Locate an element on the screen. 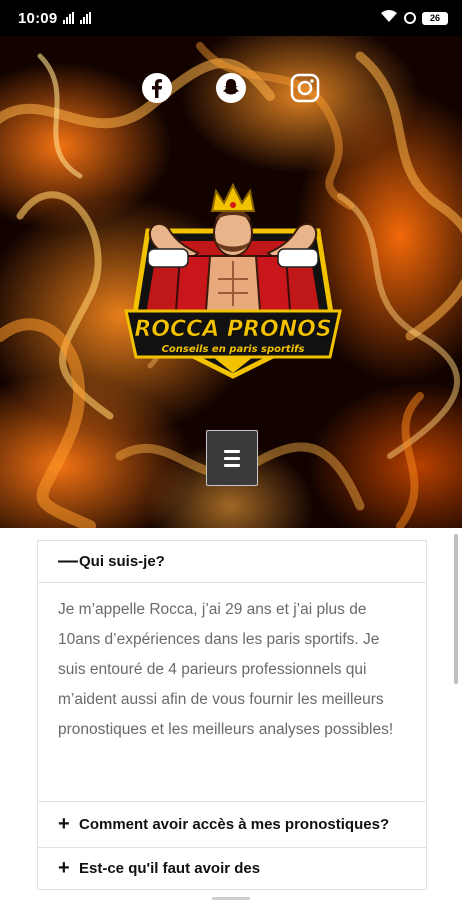 This screenshot has width=462, height=900. minus-icon: — is located at coordinates (68, 561).